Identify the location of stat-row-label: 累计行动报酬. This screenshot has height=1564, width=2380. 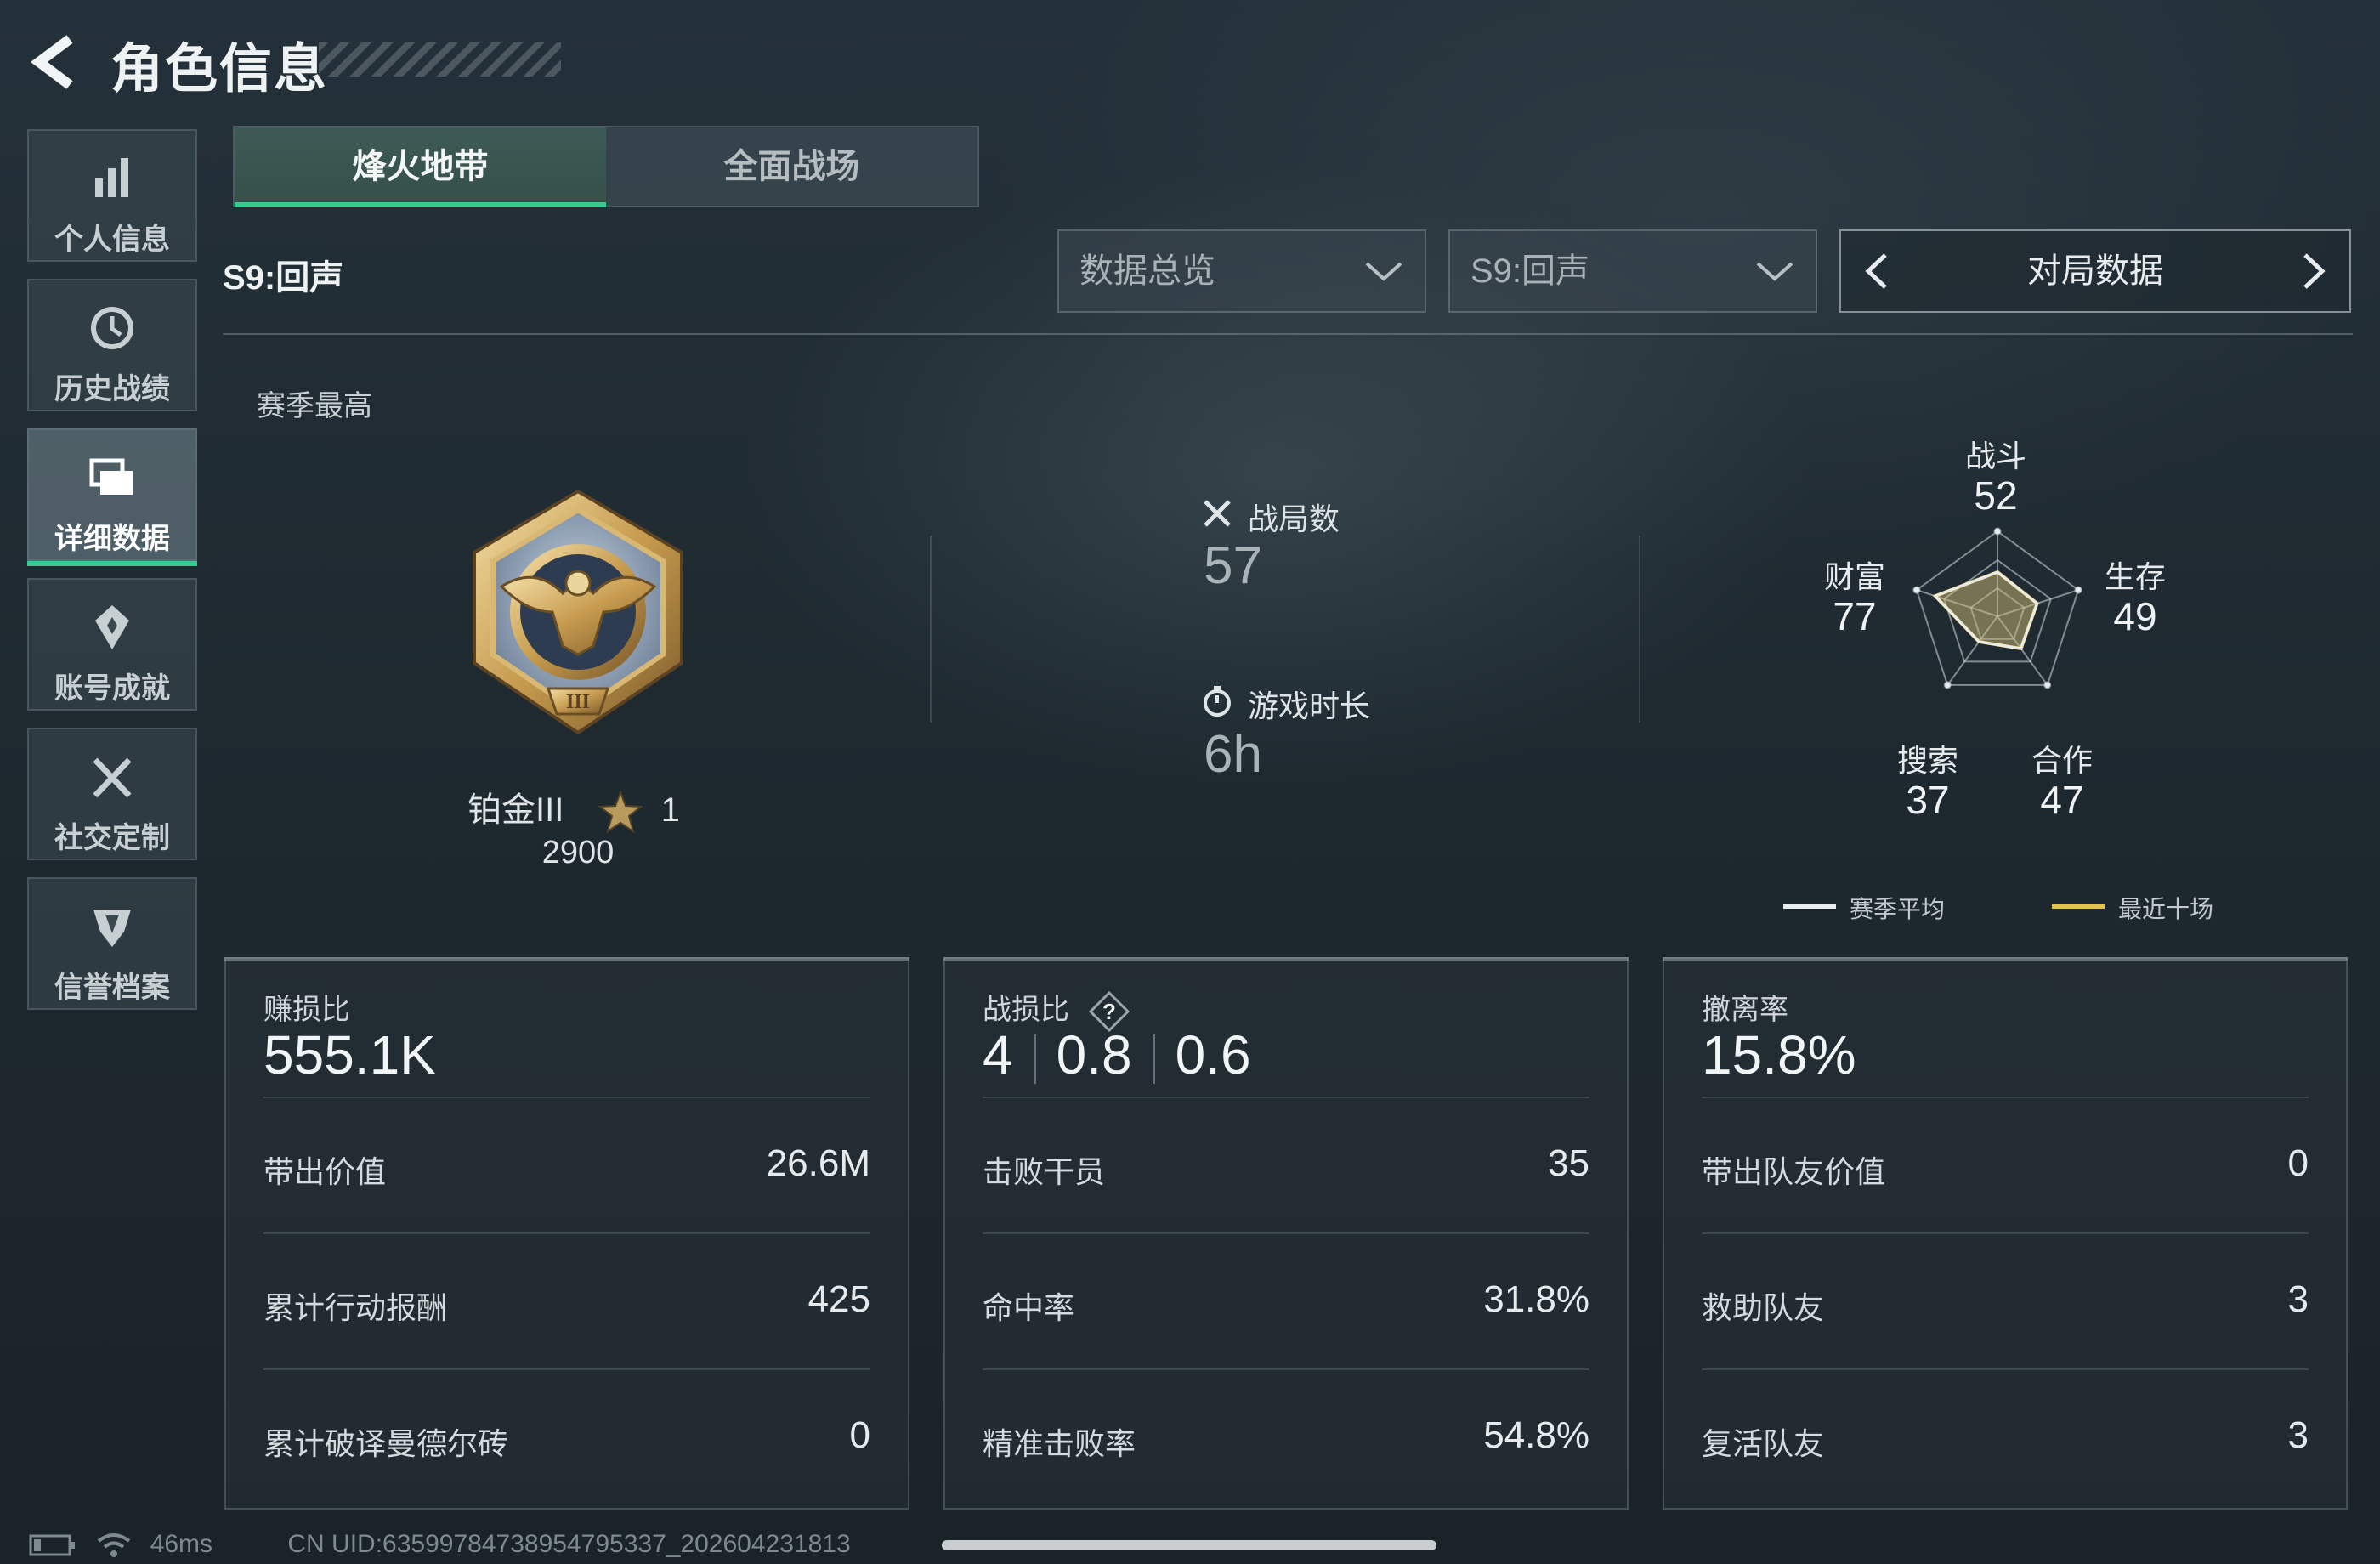
(356, 1307).